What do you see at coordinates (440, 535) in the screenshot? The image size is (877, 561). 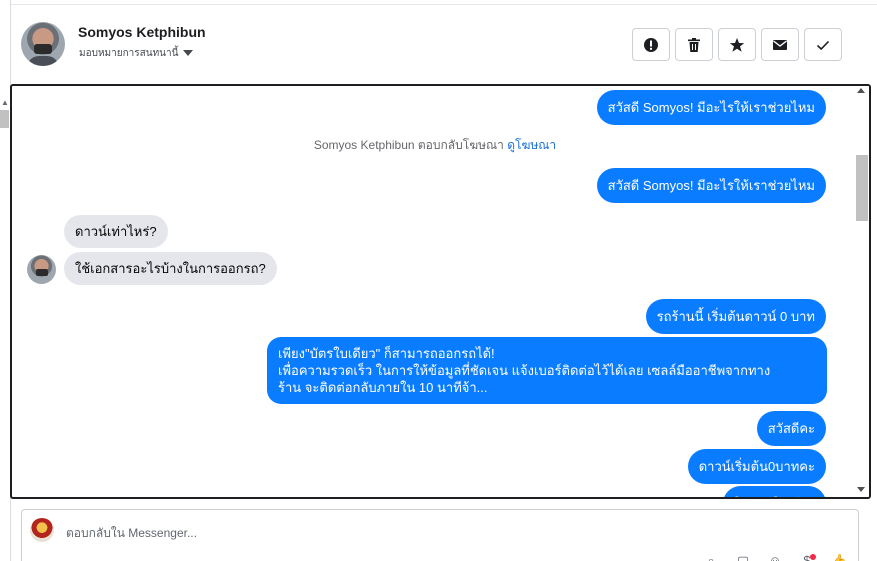 I see `reply-composer: ตอบกลับใน Messenger... ⌕ ▢ ☺ $ 👍` at bounding box center [440, 535].